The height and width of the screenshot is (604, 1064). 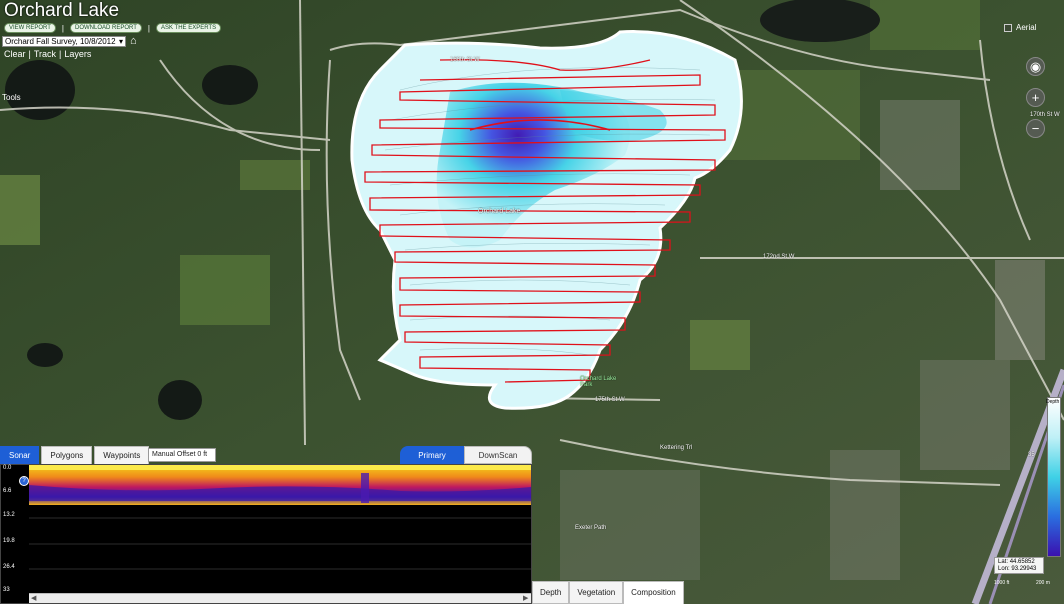 What do you see at coordinates (653, 592) in the screenshot?
I see `tab-composition: Composition` at bounding box center [653, 592].